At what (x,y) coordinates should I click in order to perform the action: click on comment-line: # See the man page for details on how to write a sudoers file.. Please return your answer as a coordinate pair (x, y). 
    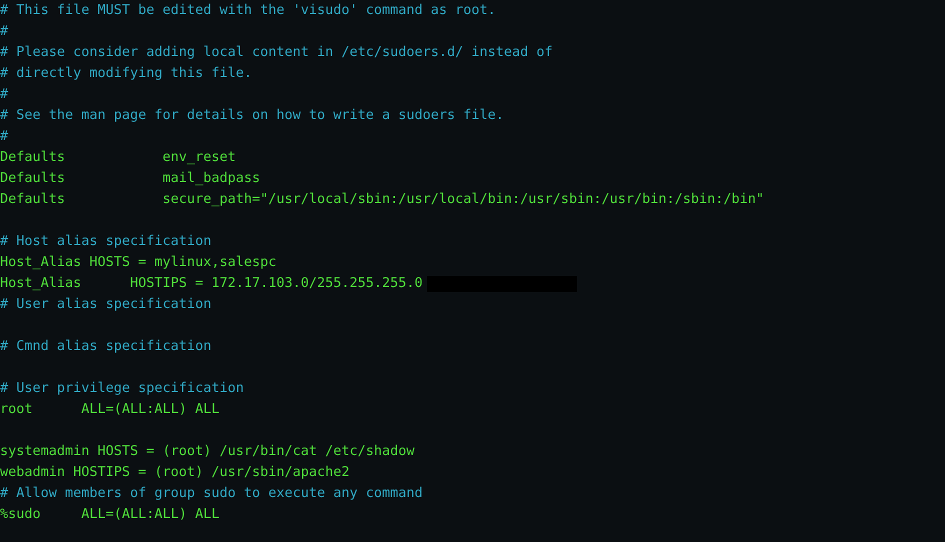
    Looking at the image, I should click on (252, 115).